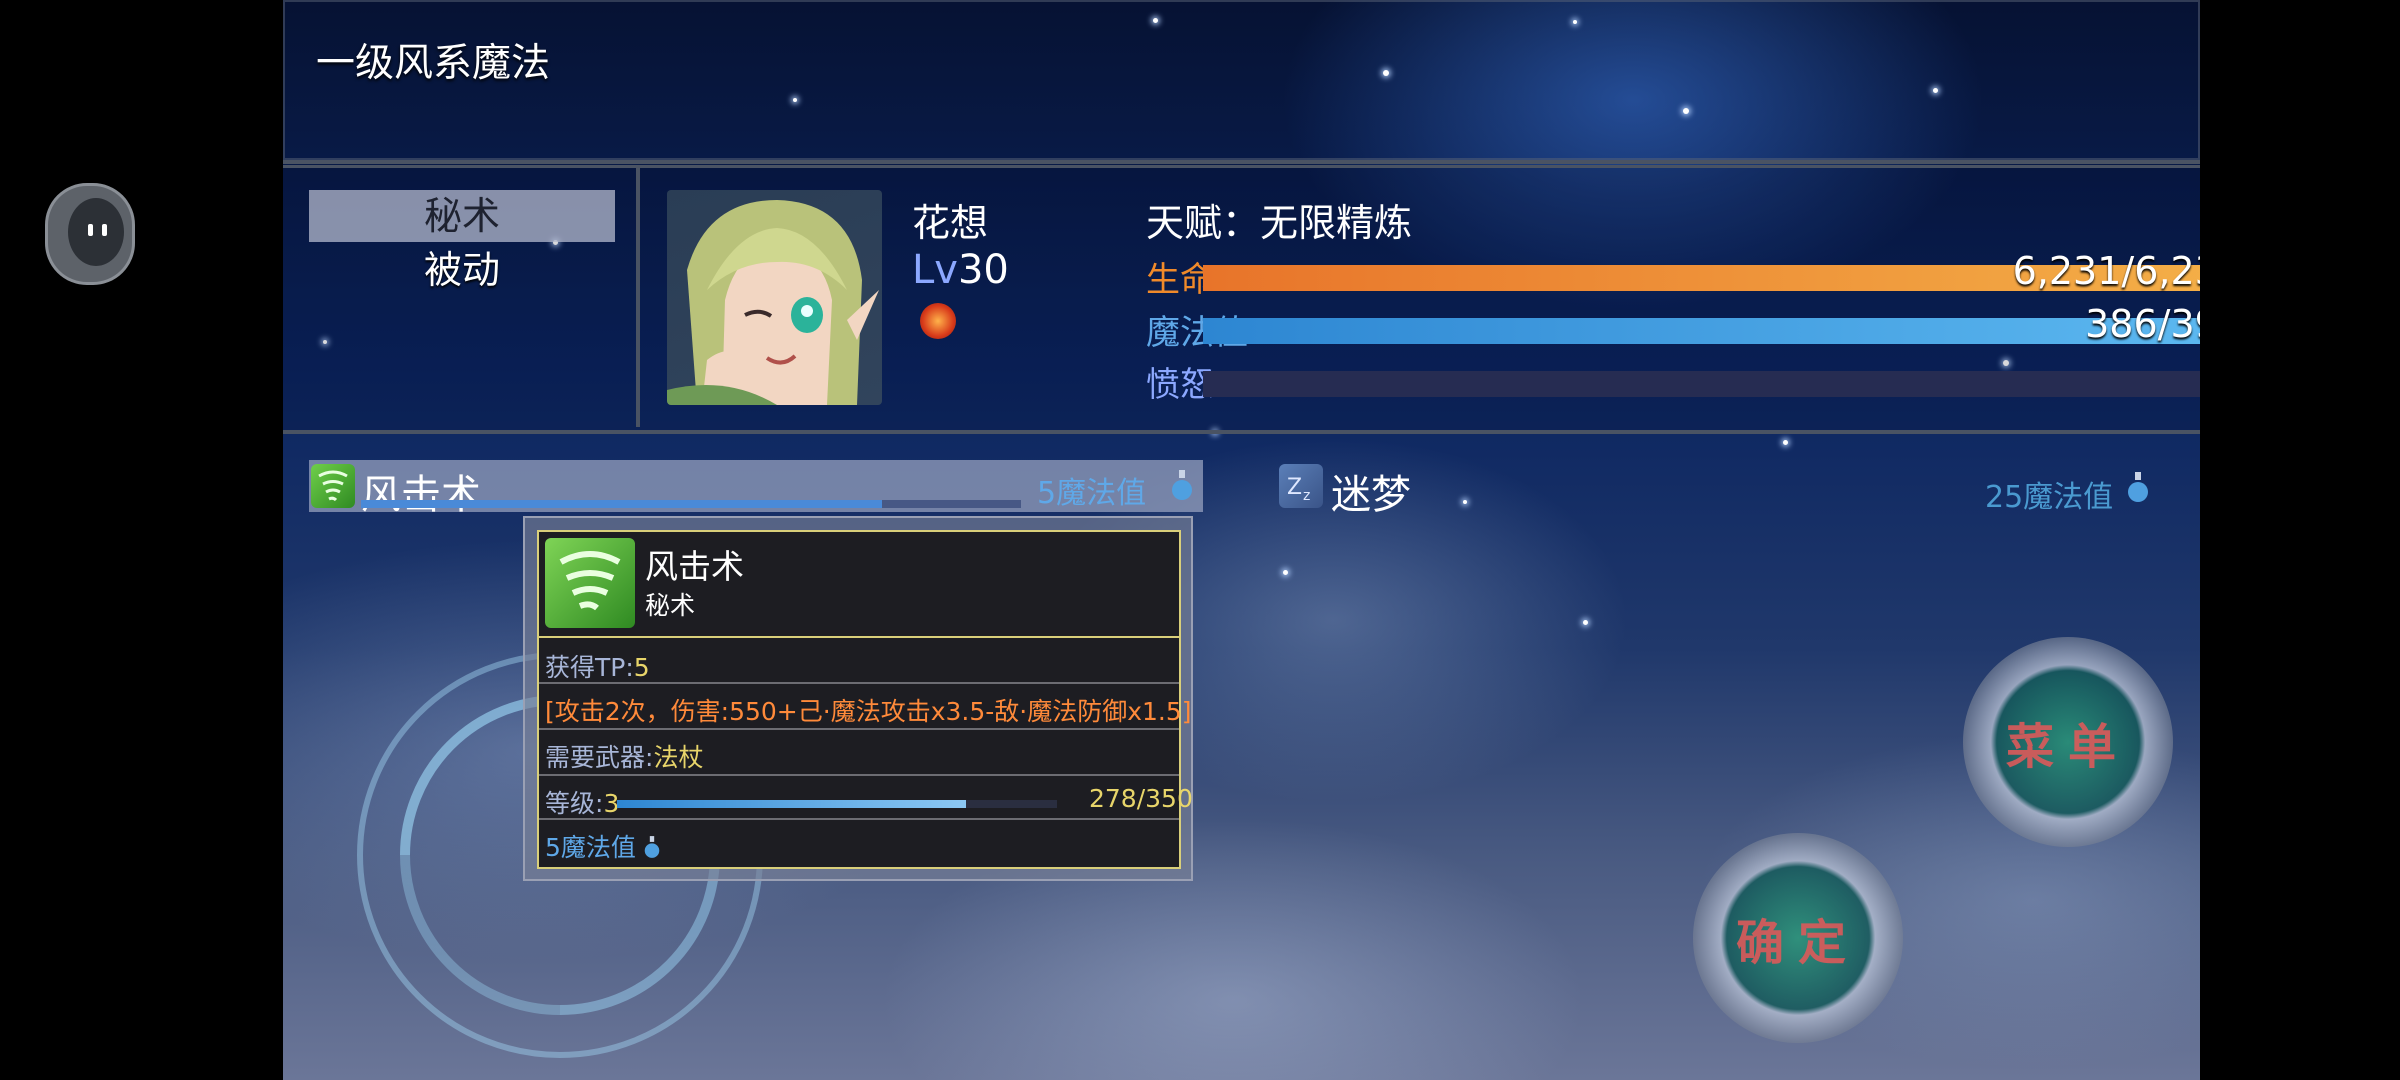 This screenshot has width=2400, height=1080. I want to click on hp-value: 6,231/6,231, so click(2106, 271).